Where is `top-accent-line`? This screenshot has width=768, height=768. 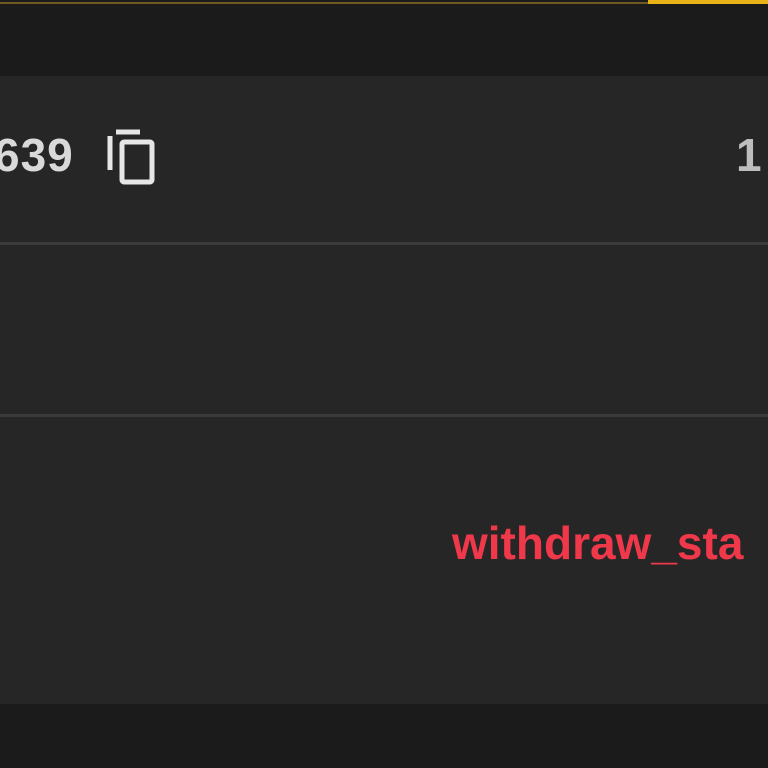 top-accent-line is located at coordinates (324, 3).